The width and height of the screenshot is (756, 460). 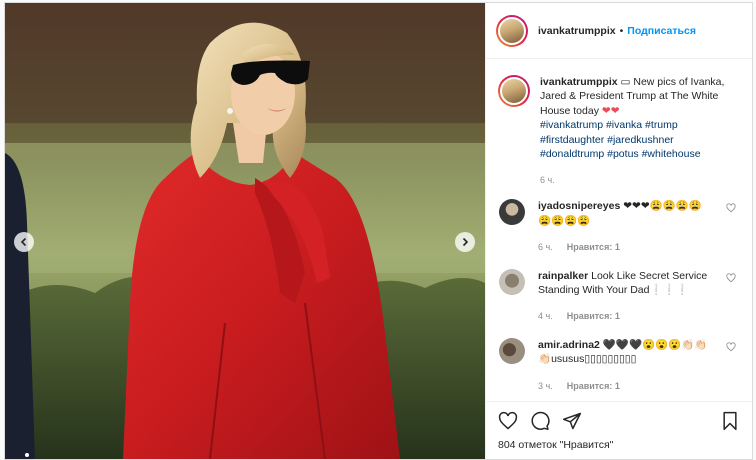 I want to click on speech-bubble-icon, so click(x=540, y=421).